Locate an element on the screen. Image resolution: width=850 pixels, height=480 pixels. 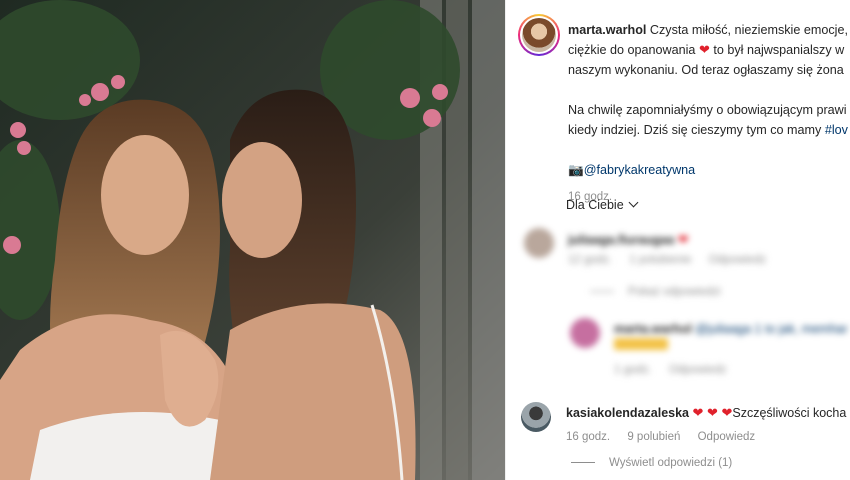
view-replies-label: Wyświetl odpowiedzi (1) is located at coordinates (670, 463).